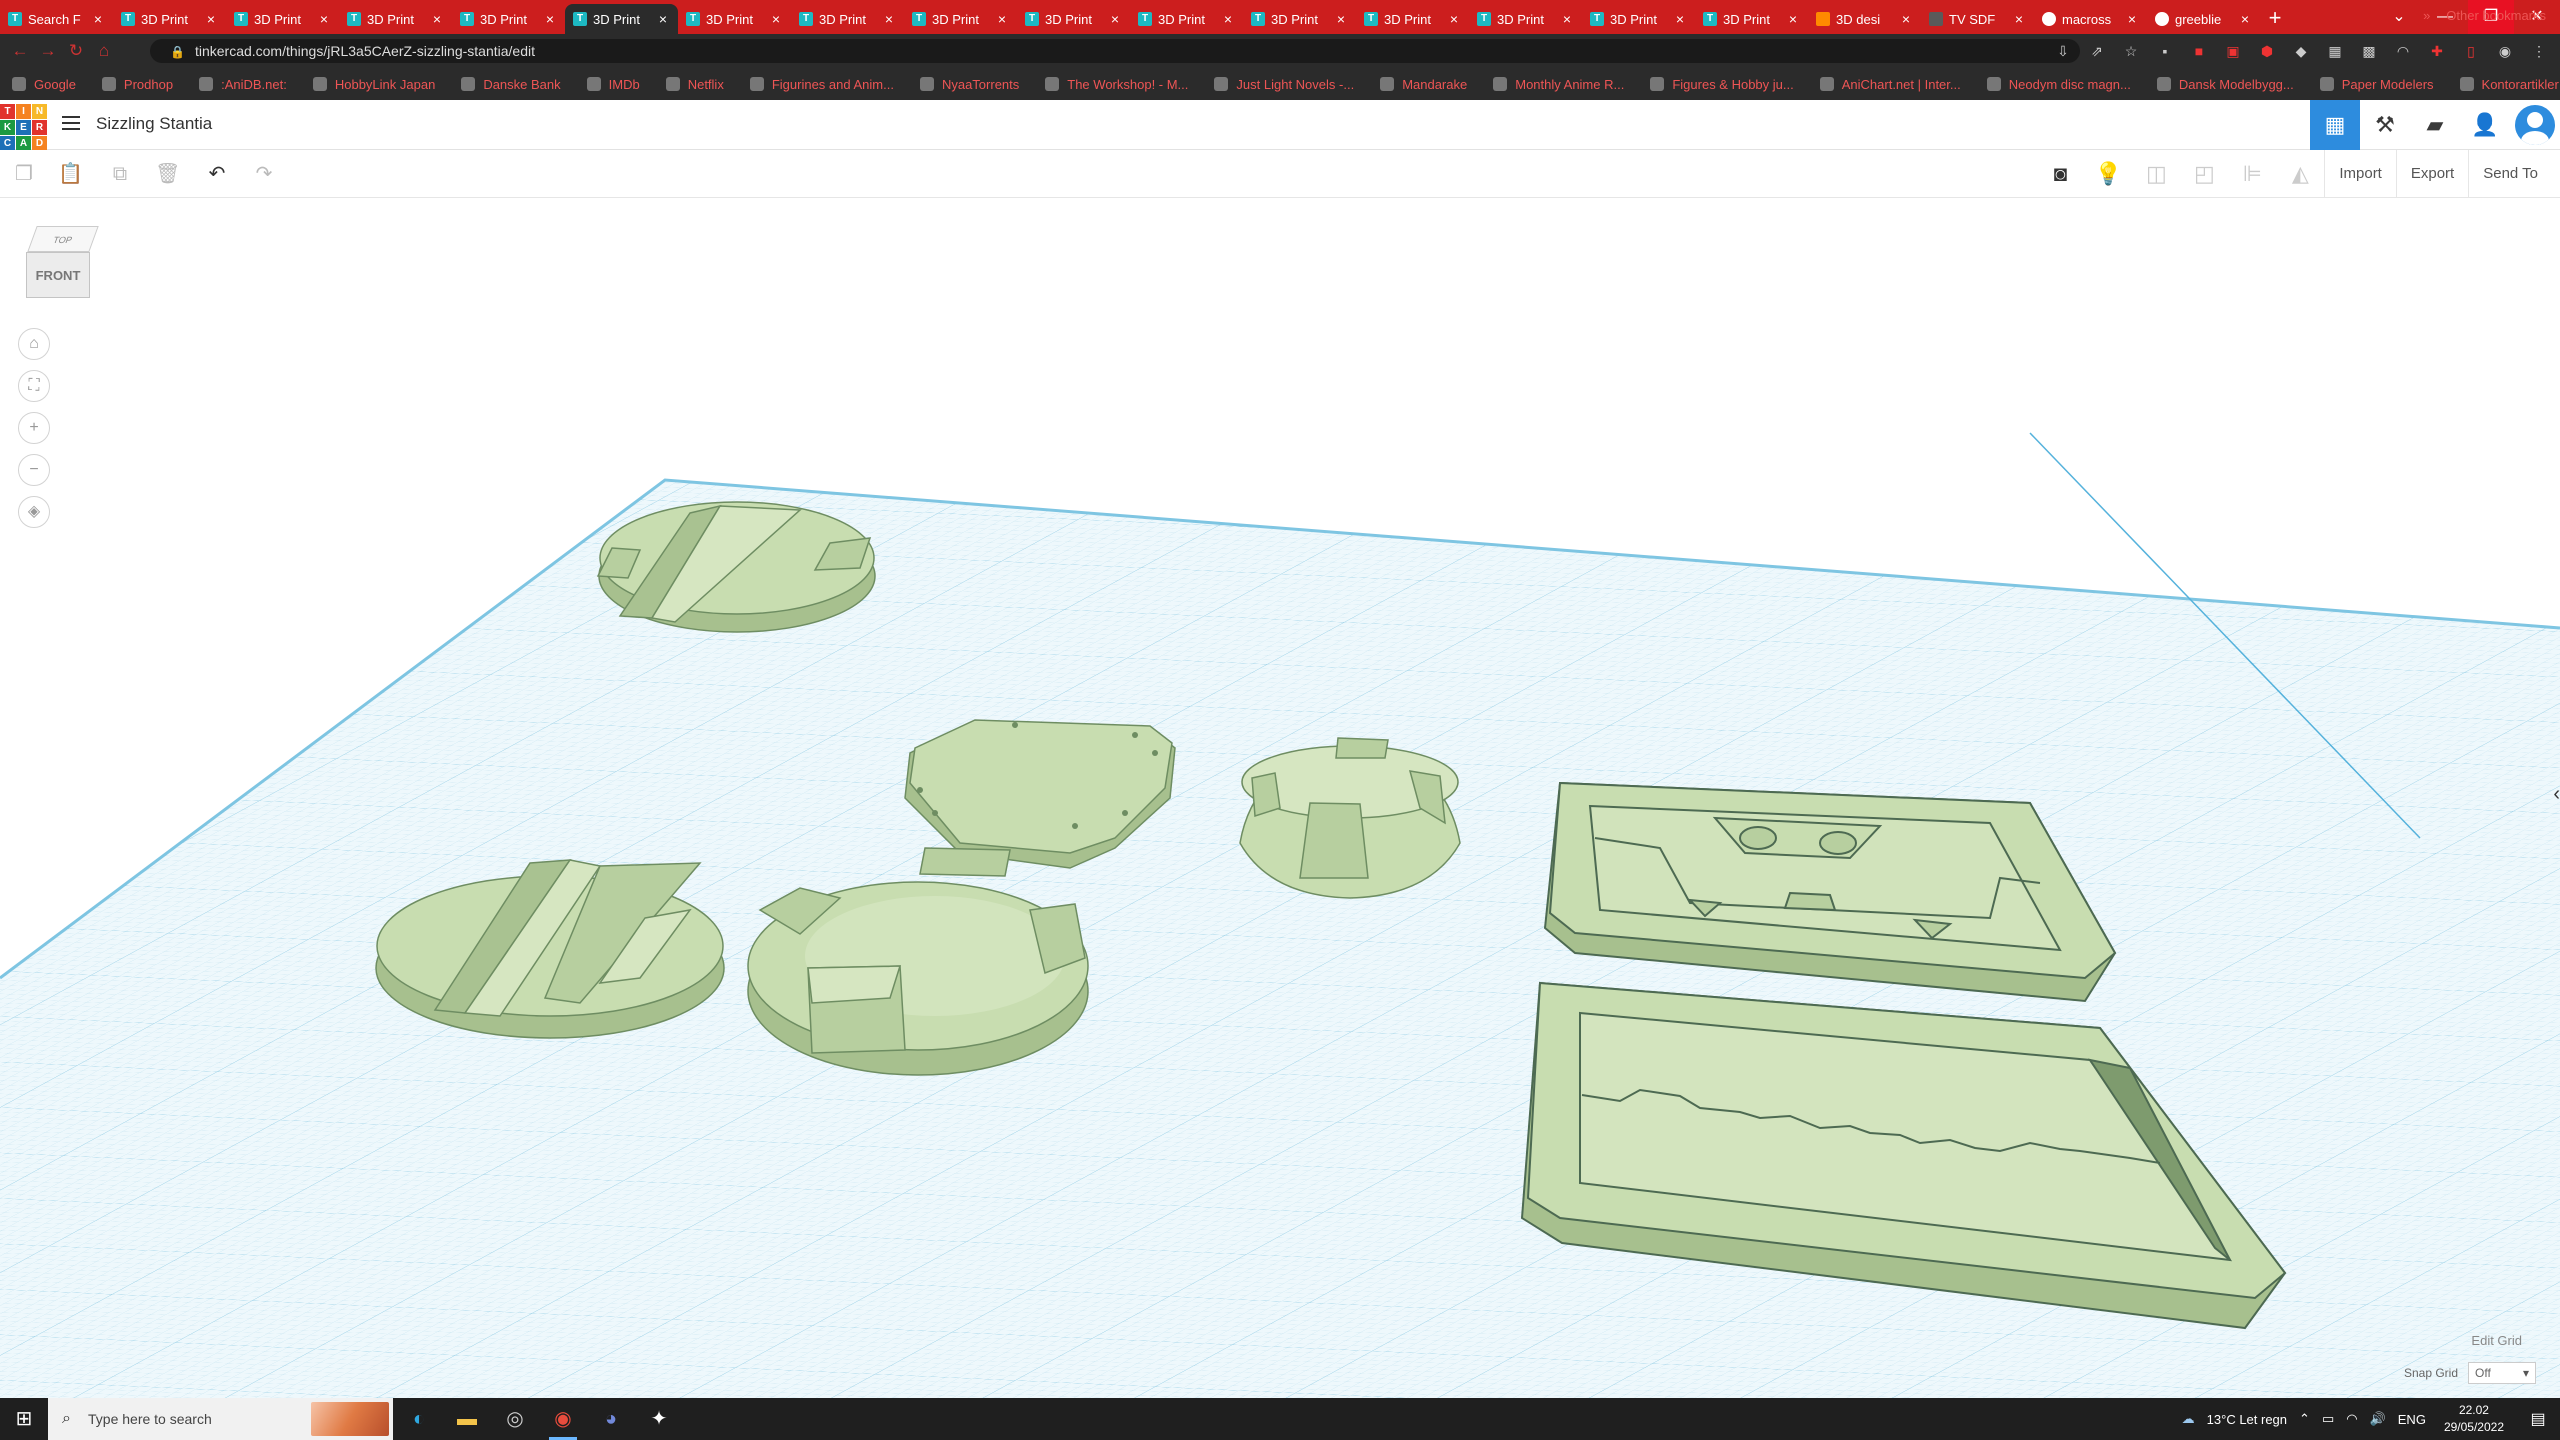 This screenshot has width=2560, height=1440. What do you see at coordinates (659, 1419) in the screenshot?
I see `app-icon: ✦` at bounding box center [659, 1419].